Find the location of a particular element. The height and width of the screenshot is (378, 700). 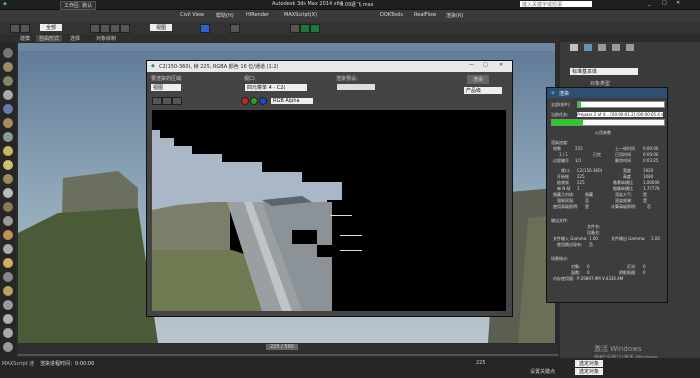

timeline: 225 / 500 is located at coordinates (288, 350).